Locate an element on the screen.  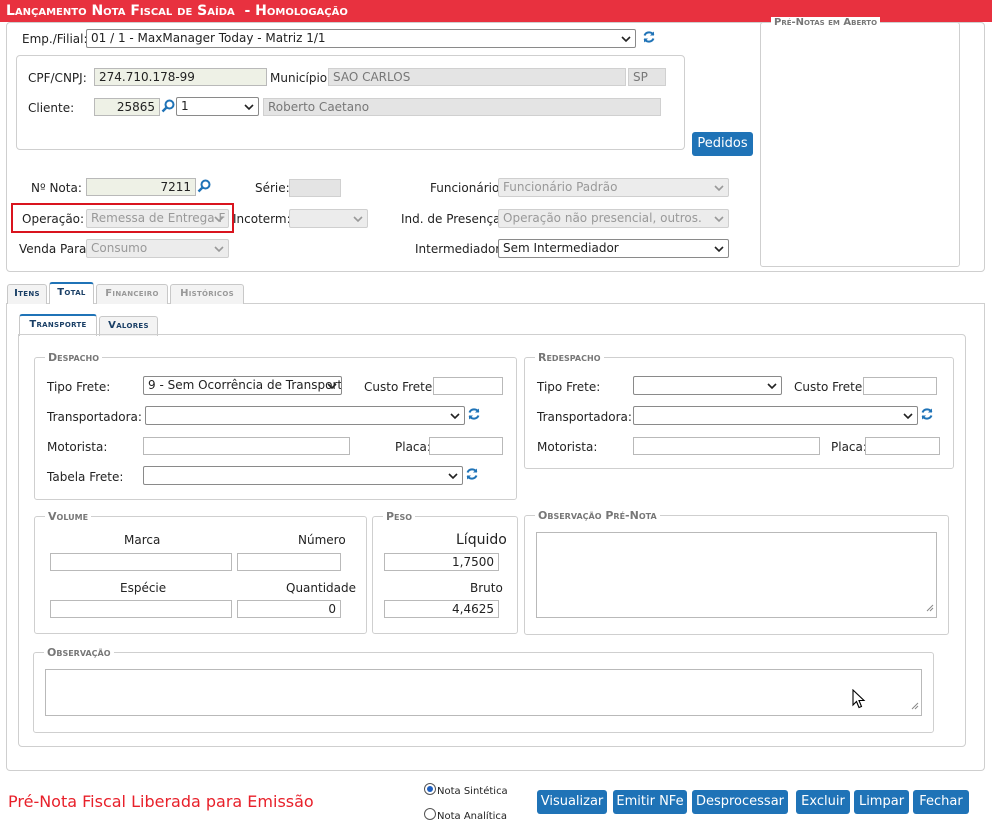
pedidos-button: Pedidos is located at coordinates (722, 144).